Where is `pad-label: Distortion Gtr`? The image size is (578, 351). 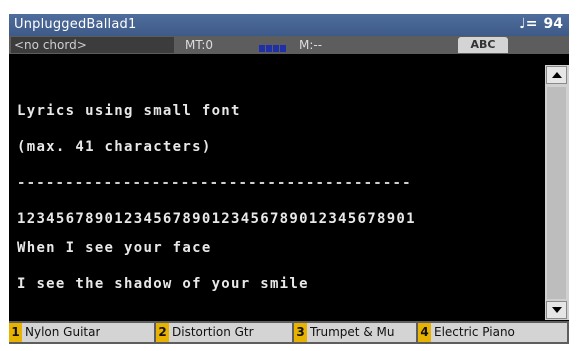
pad-label: Distortion Gtr is located at coordinates (213, 332).